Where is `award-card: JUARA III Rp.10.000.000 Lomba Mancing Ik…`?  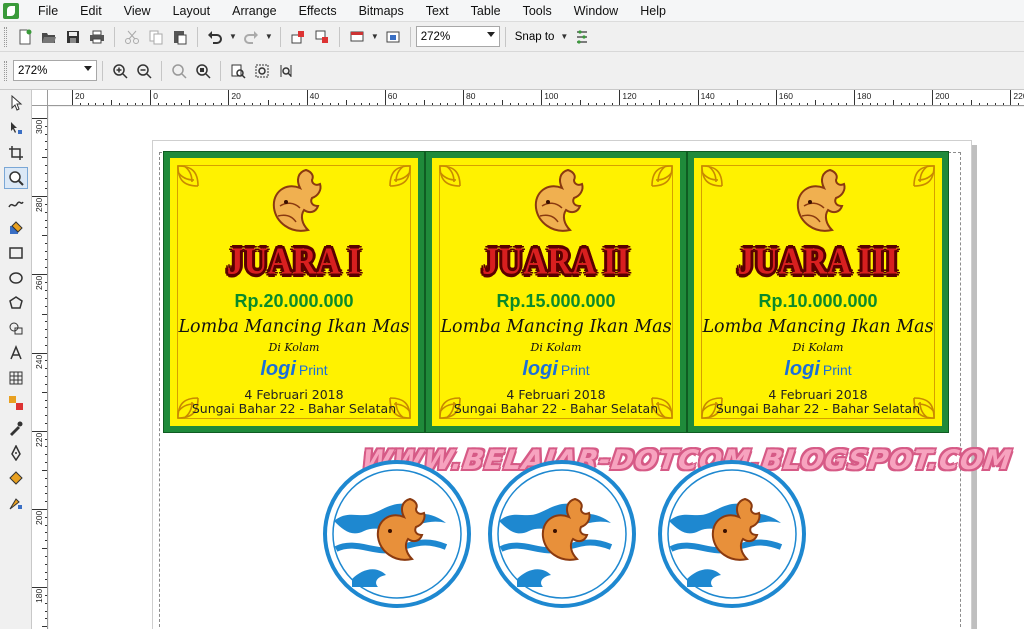 award-card: JUARA III Rp.10.000.000 Lomba Mancing Ik… is located at coordinates (818, 292).